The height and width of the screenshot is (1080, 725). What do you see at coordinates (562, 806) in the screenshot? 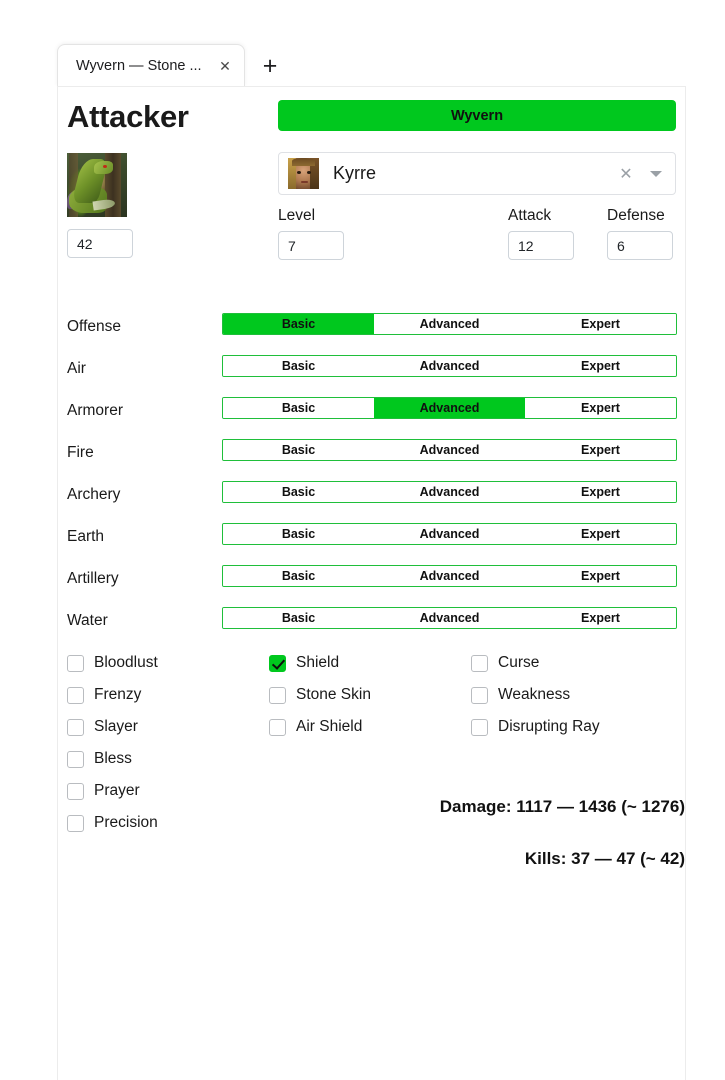
I see `damage-result: Damage: 1117 — 1436 (~ 1276)` at bounding box center [562, 806].